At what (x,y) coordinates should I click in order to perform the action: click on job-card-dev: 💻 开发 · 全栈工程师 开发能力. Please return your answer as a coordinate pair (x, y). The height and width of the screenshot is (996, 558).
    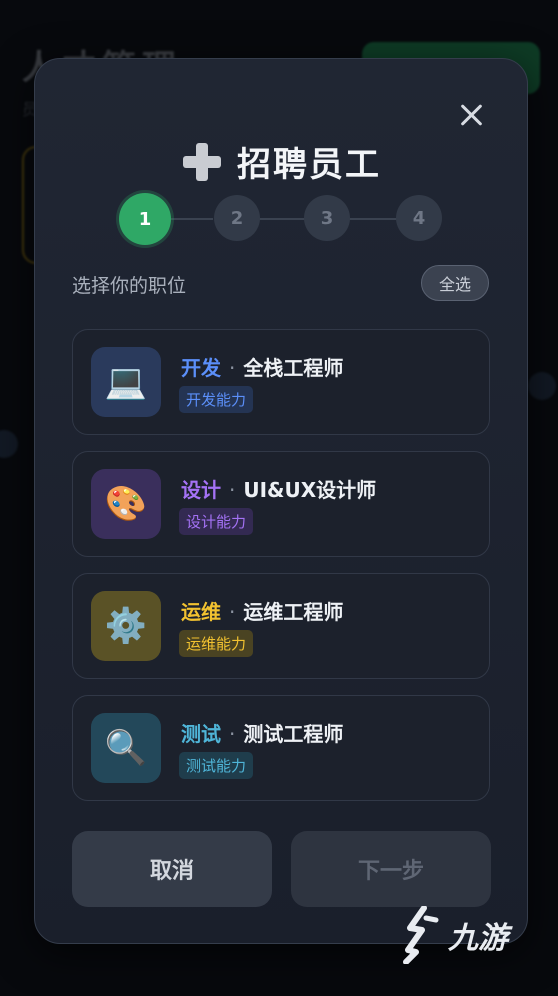
    Looking at the image, I should click on (281, 382).